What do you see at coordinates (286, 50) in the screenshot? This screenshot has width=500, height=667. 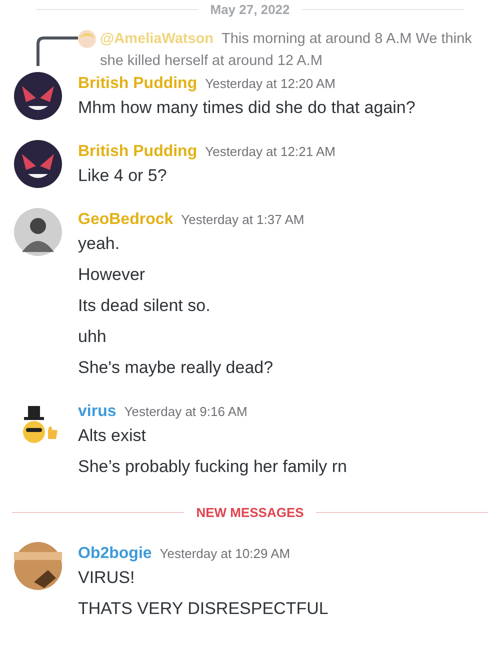 I see `reply-preview: @AmeliaWatson This morning at around 8 A.M We think she killed herself at around 12 A.M` at bounding box center [286, 50].